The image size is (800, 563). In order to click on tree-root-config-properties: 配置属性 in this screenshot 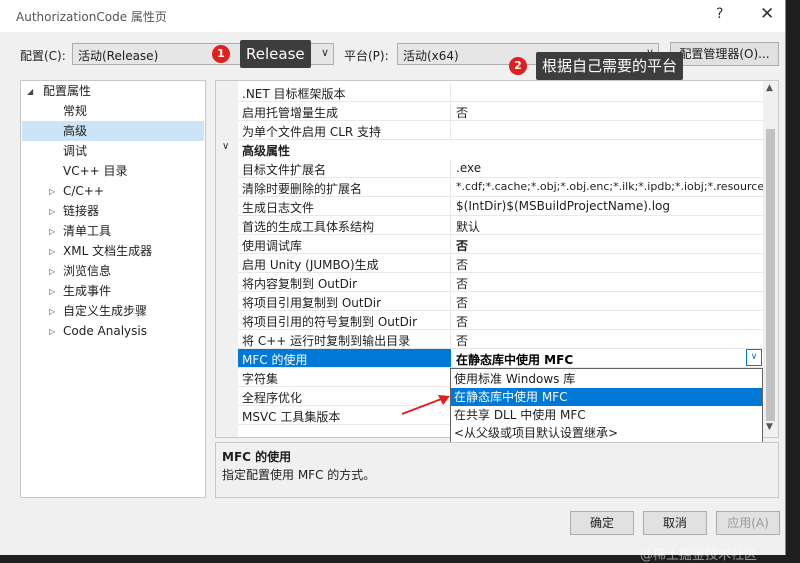, I will do `click(67, 91)`.